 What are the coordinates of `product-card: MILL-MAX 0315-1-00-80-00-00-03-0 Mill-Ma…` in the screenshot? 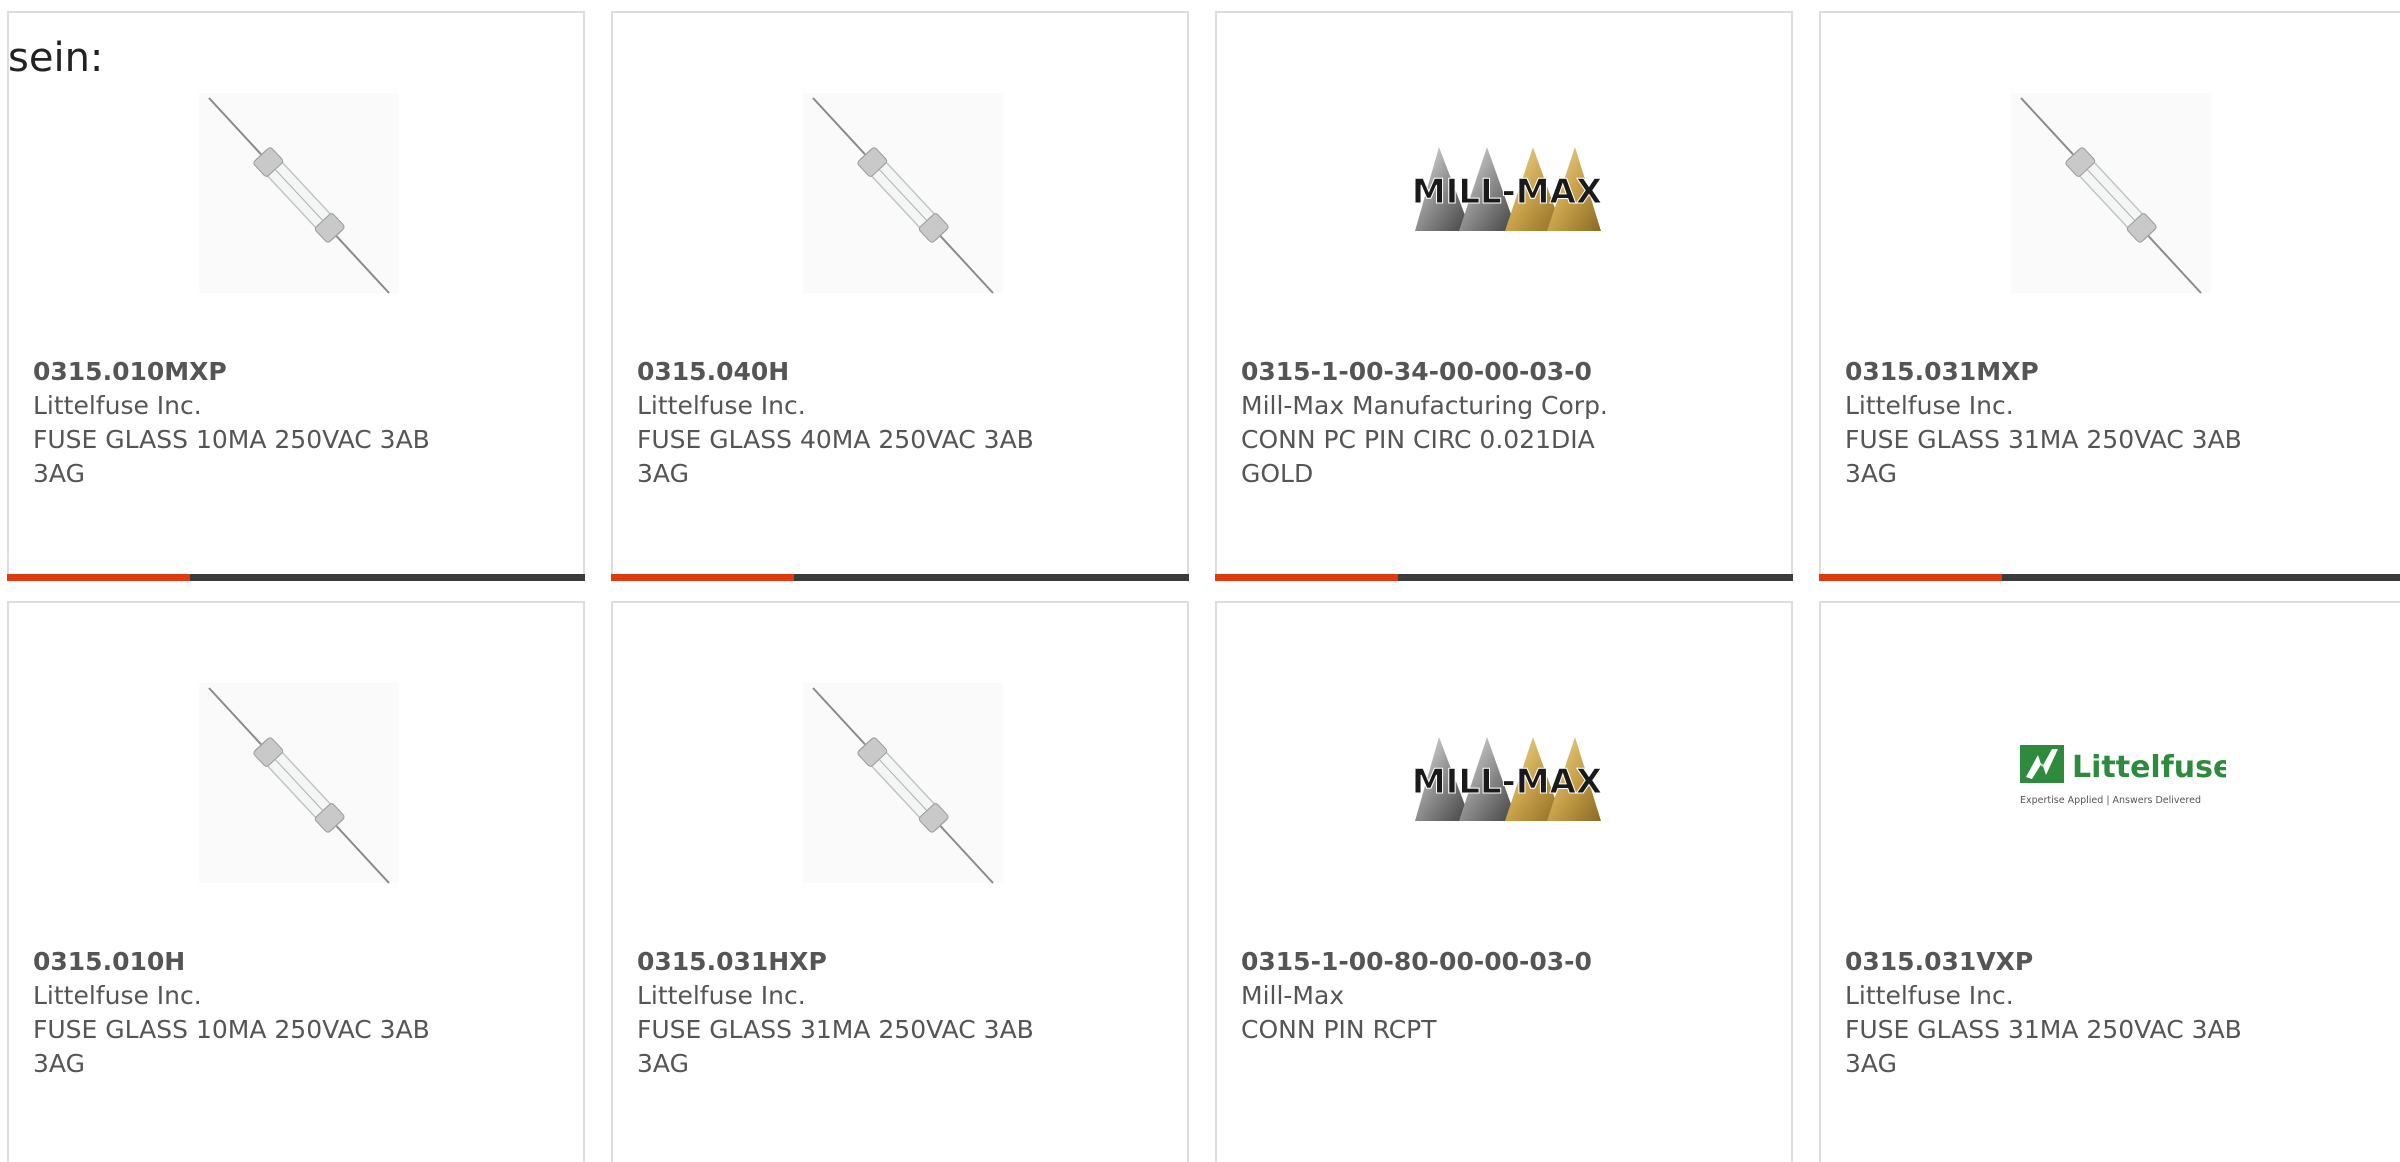 It's located at (1504, 881).